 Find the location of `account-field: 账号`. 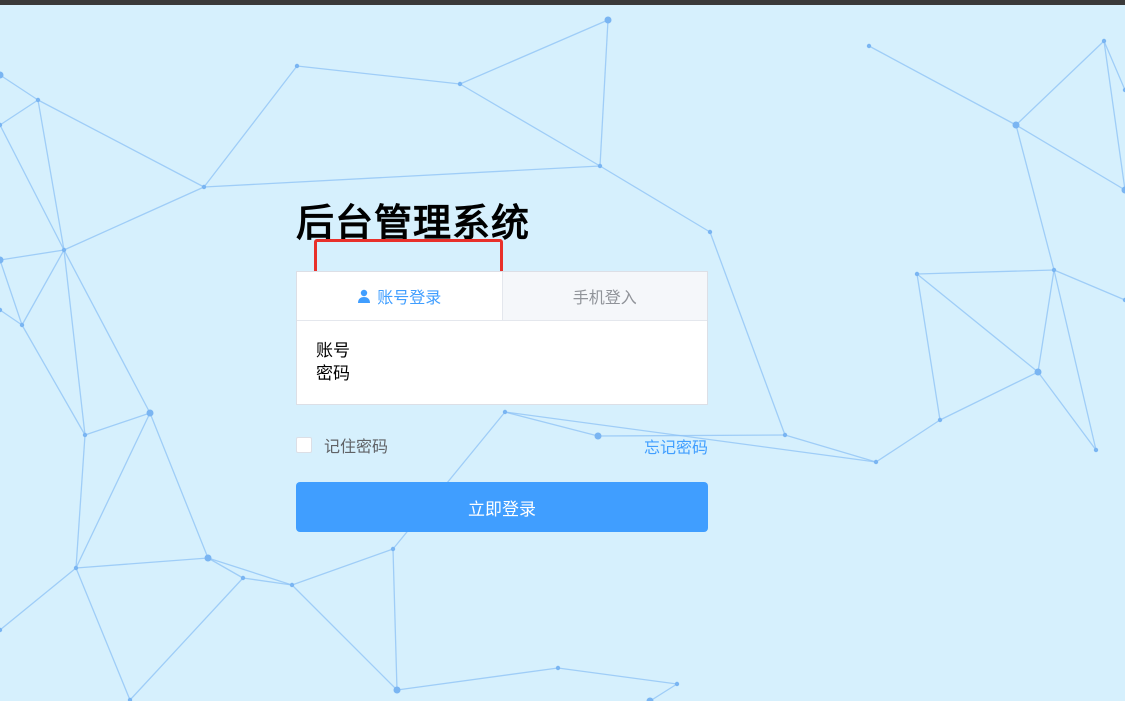

account-field: 账号 is located at coordinates (333, 351).